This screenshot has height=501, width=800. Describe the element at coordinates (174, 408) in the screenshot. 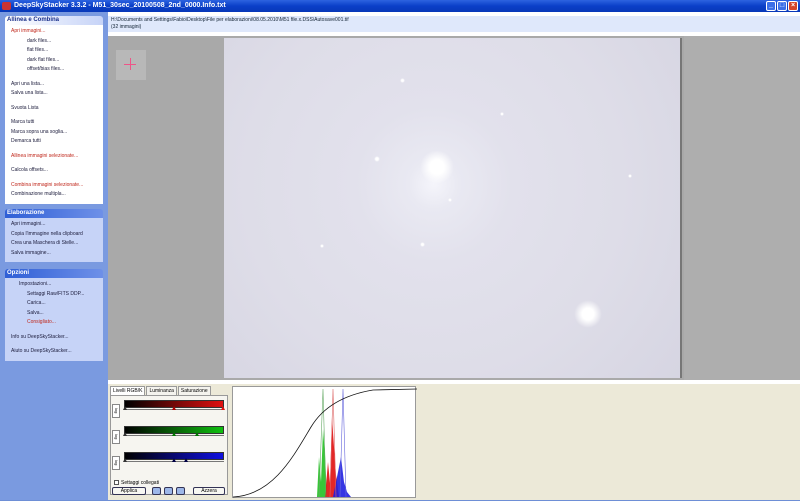

I see `red-mid-handle` at that location.